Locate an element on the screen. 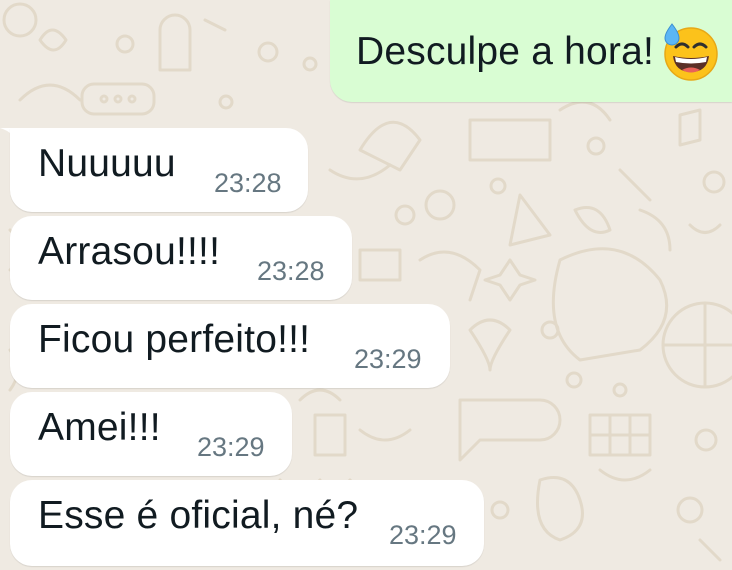 The height and width of the screenshot is (570, 732). message-text: Desculpe a hora! is located at coordinates (505, 51).